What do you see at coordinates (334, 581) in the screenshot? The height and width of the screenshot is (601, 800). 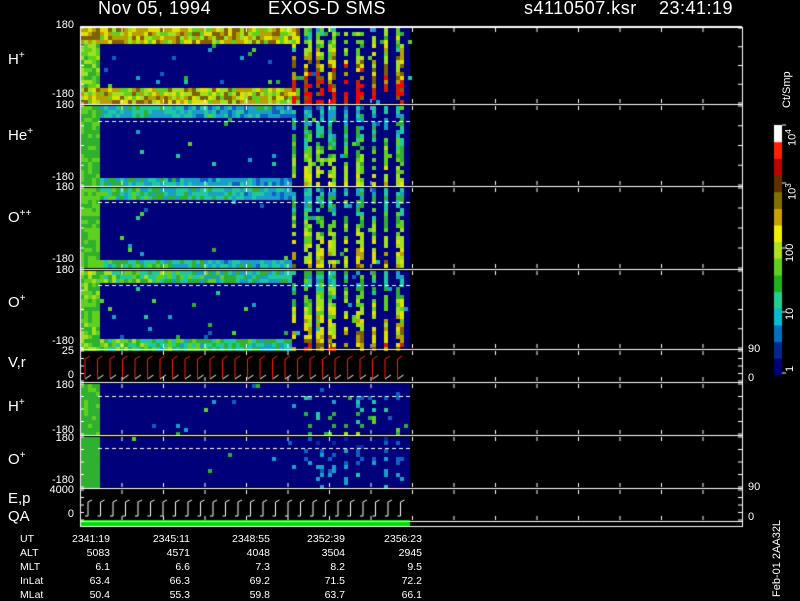 I see `ephemeris-value: 71.5` at bounding box center [334, 581].